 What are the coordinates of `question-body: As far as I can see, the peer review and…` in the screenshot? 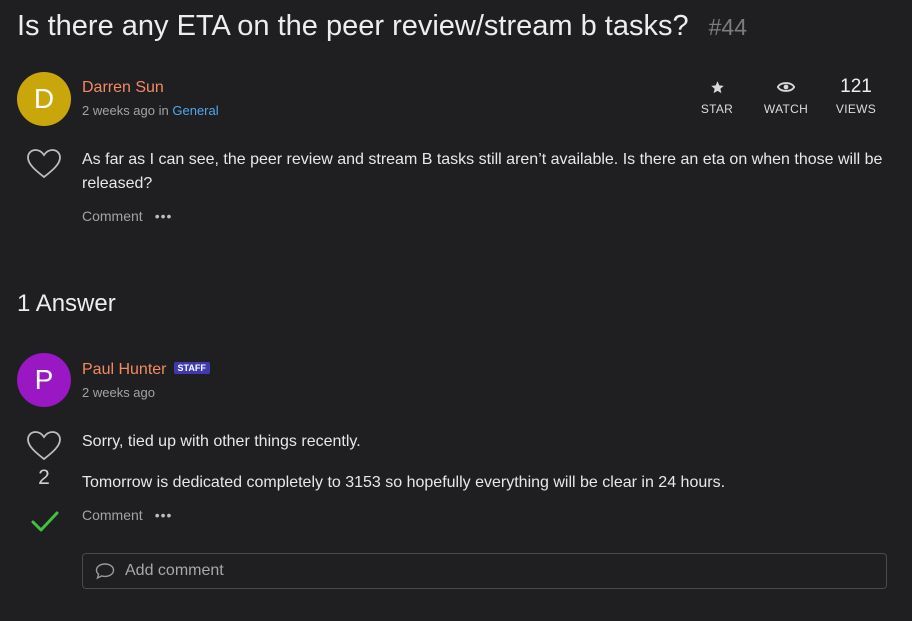 It's located at (482, 171).